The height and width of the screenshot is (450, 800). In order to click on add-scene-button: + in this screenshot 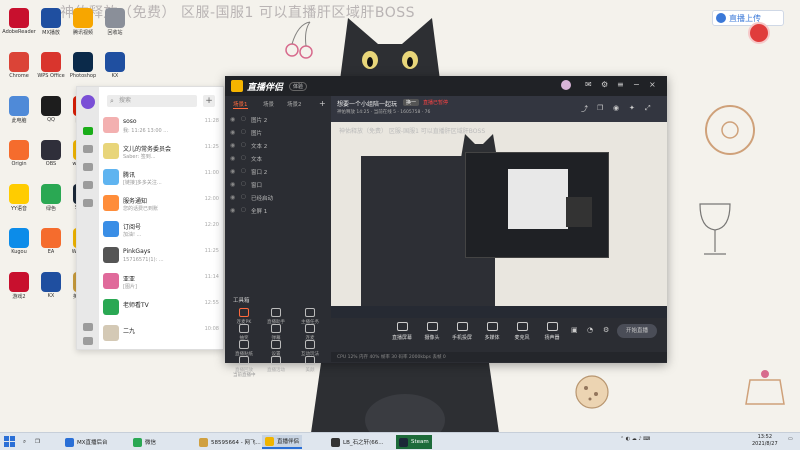, I will do `click(322, 103)`.